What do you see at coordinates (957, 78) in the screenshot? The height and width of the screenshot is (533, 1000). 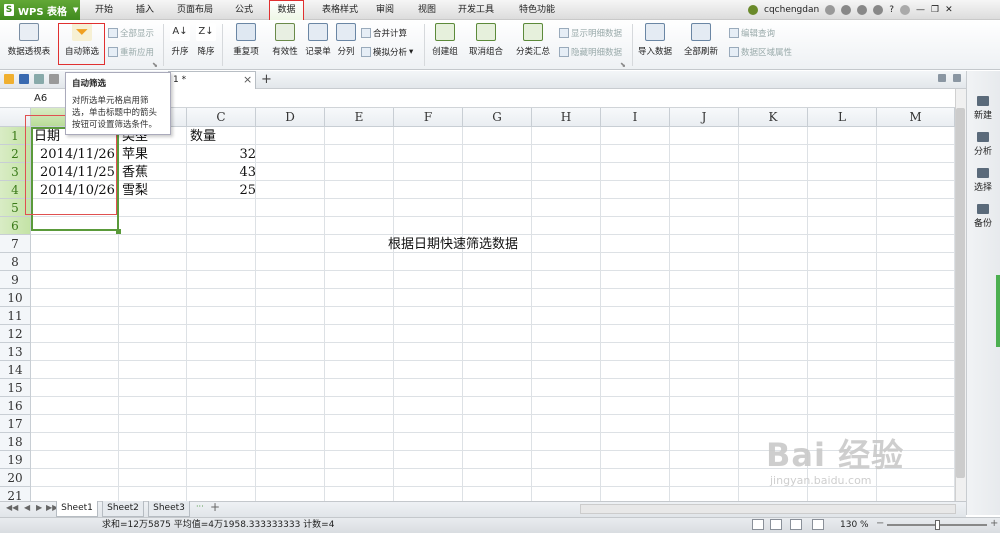 I see `tab-restore-icon` at bounding box center [957, 78].